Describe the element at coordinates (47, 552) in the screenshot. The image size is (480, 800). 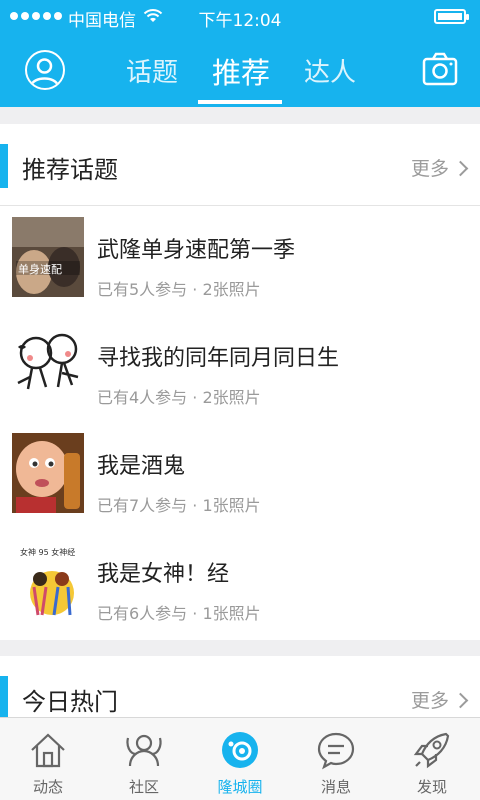
I see `svg-text: 女神 95 女神经` at that location.